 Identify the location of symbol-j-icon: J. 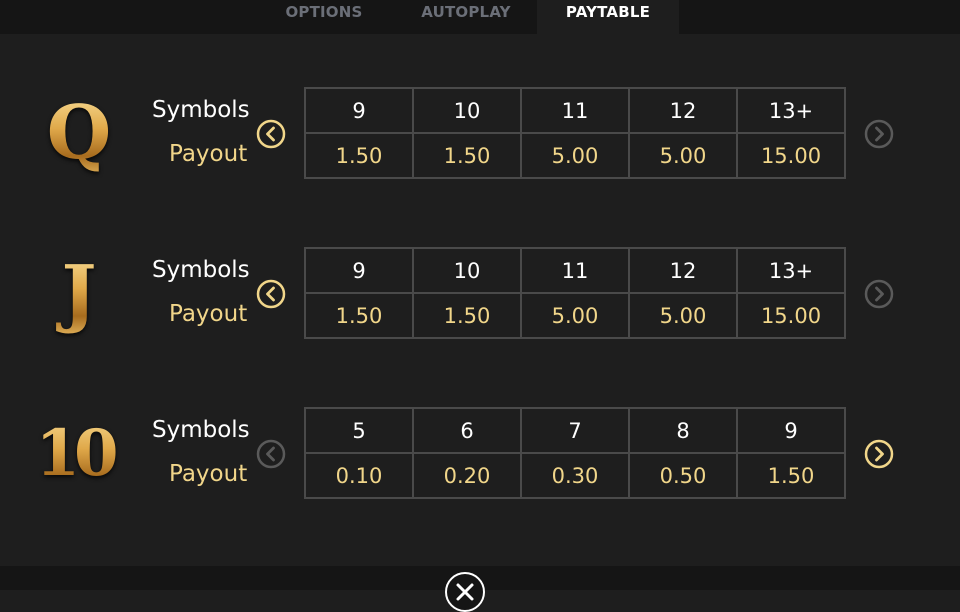
(79, 293).